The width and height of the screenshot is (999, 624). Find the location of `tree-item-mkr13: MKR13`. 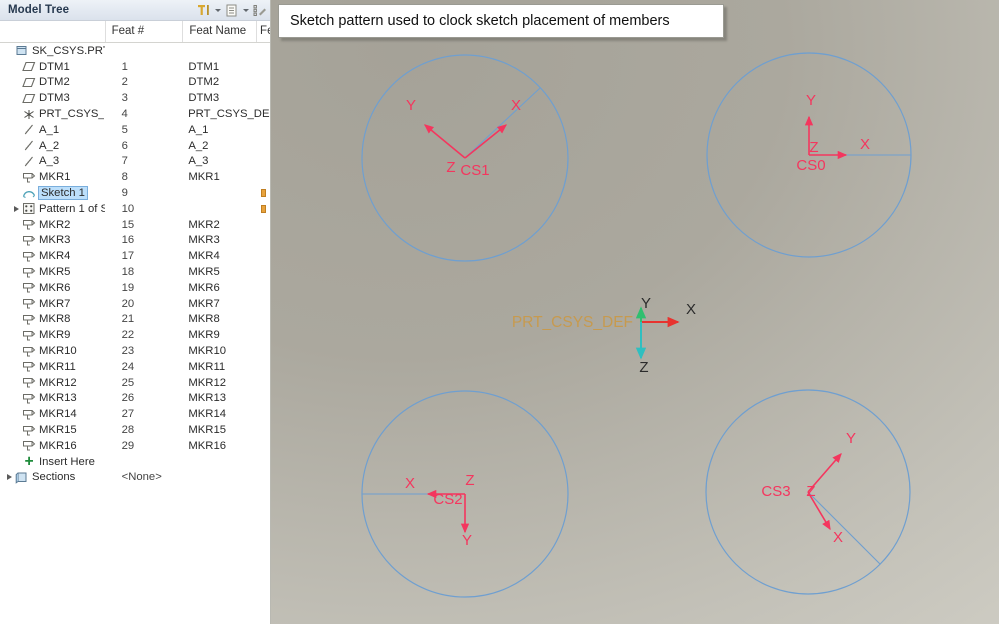

tree-item-mkr13: MKR13 is located at coordinates (52, 398).